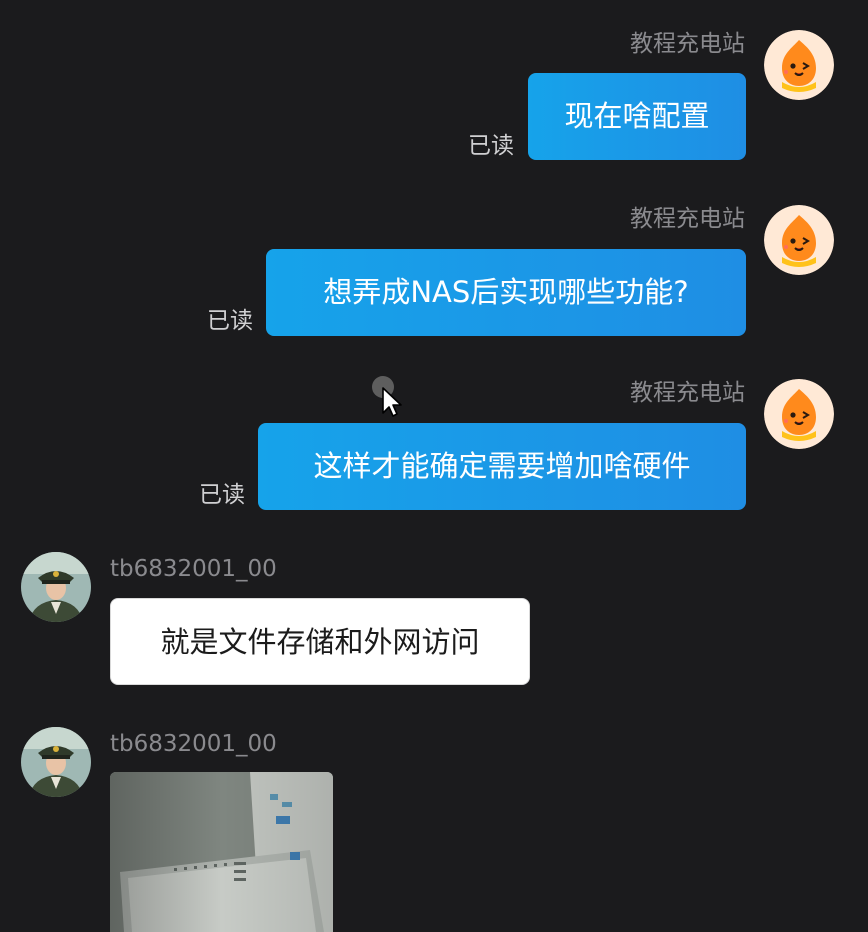  Describe the element at coordinates (506, 292) in the screenshot. I see `message-bubble: 想弄成NAS后实现哪些功能?` at that location.